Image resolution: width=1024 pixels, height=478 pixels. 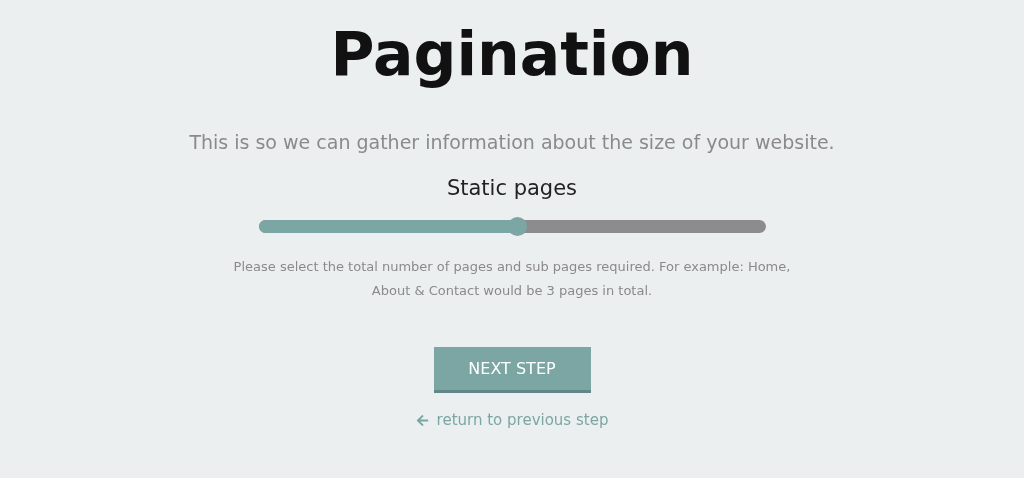 I want to click on slider-track, so click(x=512, y=226).